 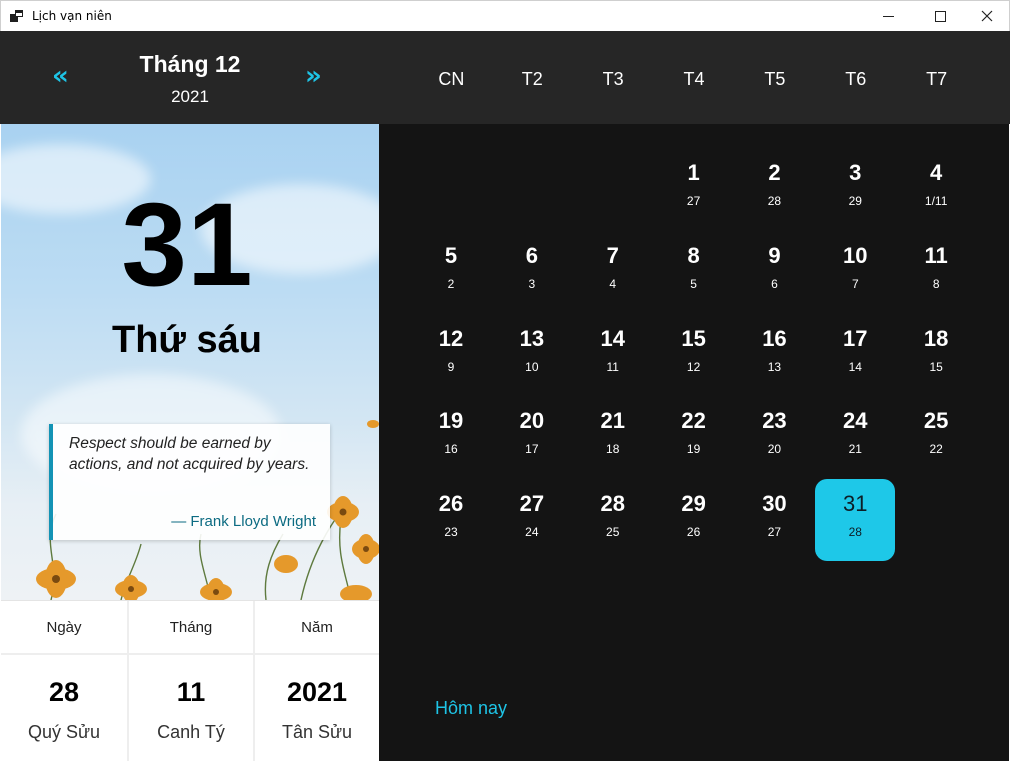 What do you see at coordinates (694, 272) in the screenshot?
I see `day-cell: 85` at bounding box center [694, 272].